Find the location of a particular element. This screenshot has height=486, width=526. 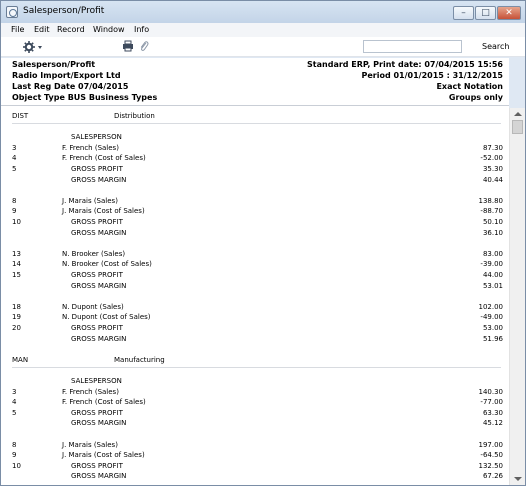

table-row: GROSS MARGIN 36.10 is located at coordinates (255, 234).